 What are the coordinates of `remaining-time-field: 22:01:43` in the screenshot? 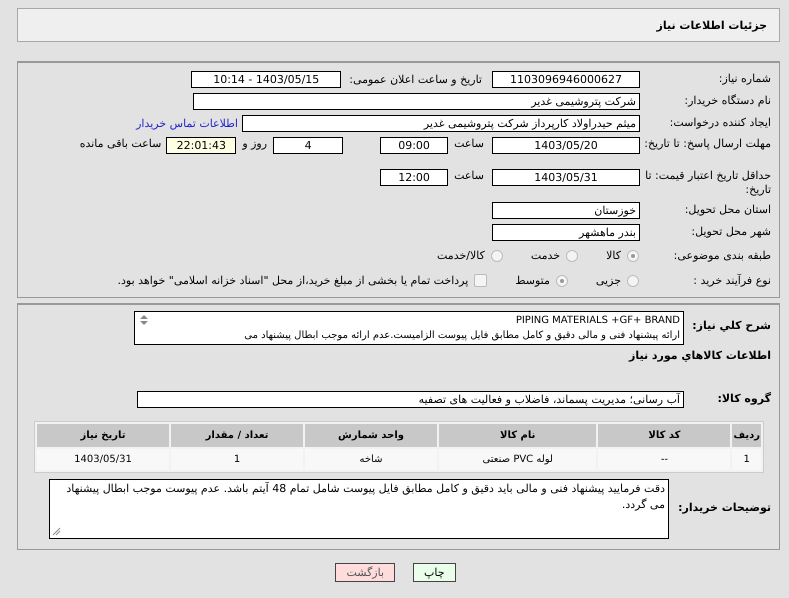 It's located at (201, 145).